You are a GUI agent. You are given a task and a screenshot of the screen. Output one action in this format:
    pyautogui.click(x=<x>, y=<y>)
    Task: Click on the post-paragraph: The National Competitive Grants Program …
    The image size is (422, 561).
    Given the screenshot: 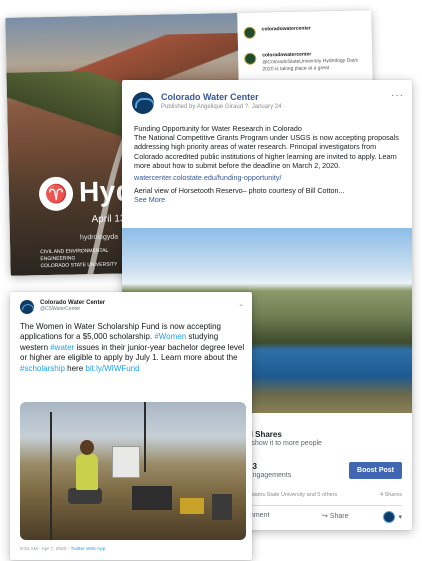 What is the action you would take?
    pyautogui.click(x=266, y=151)
    